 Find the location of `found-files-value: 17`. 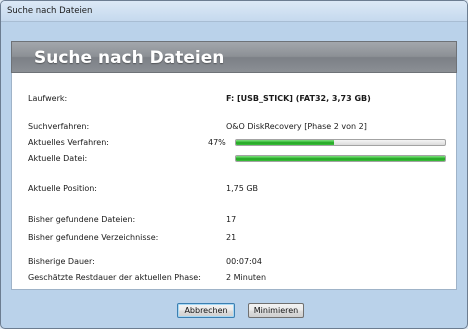

found-files-value: 17 is located at coordinates (231, 219).